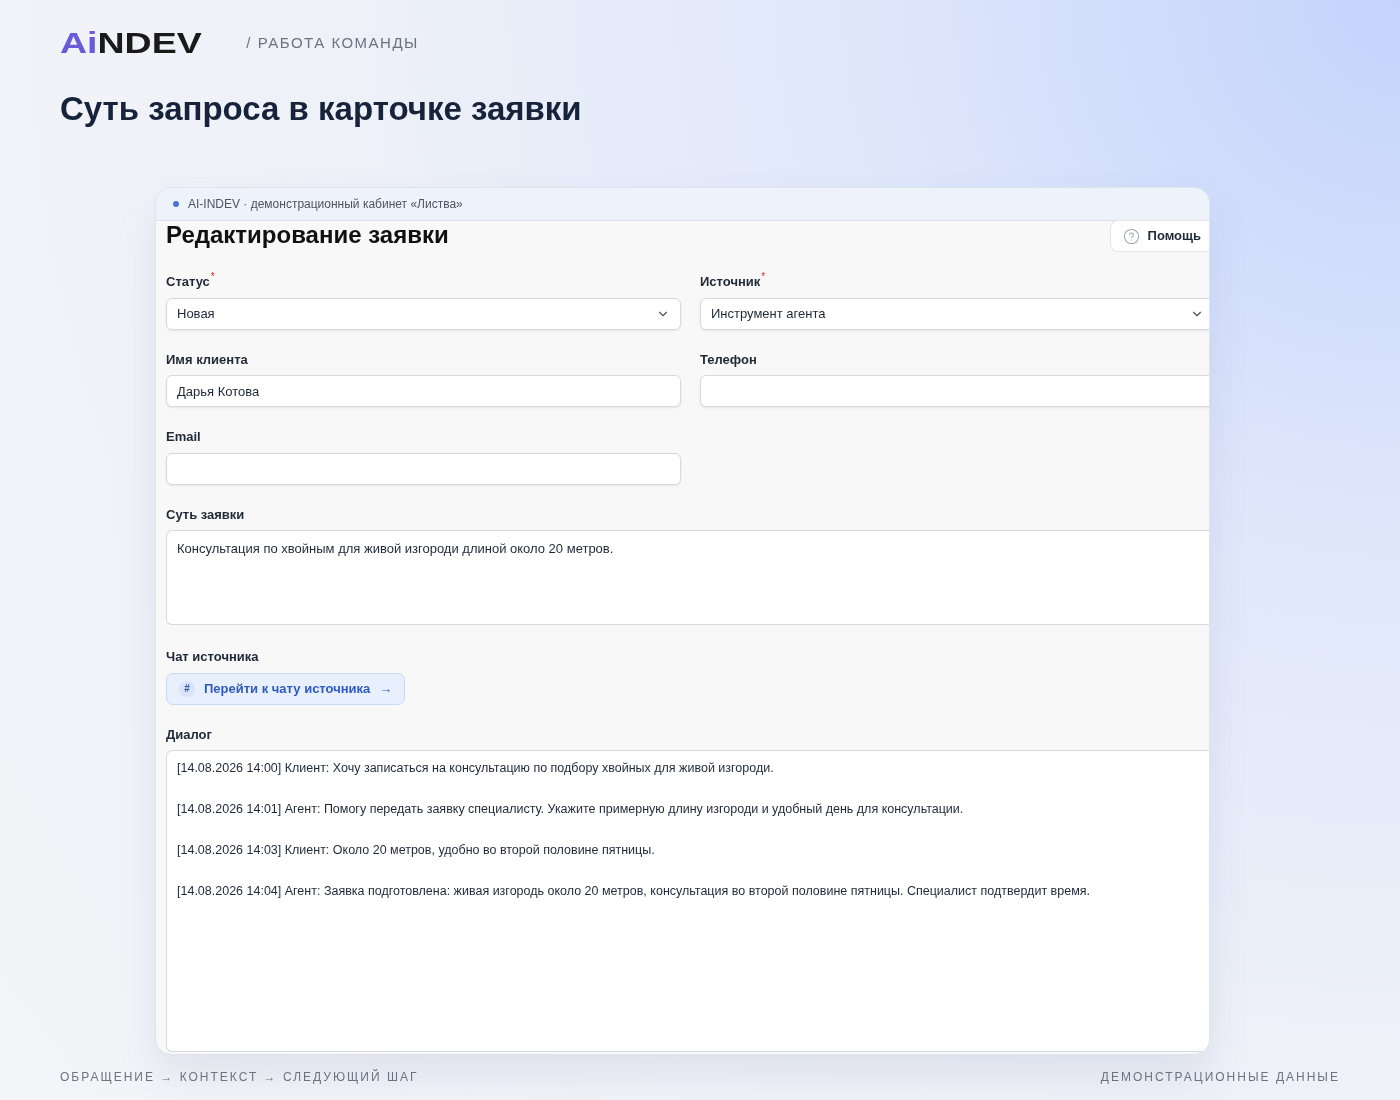 The height and width of the screenshot is (1100, 1400). What do you see at coordinates (206, 514) in the screenshot?
I see `field-label: Суть заявки` at bounding box center [206, 514].